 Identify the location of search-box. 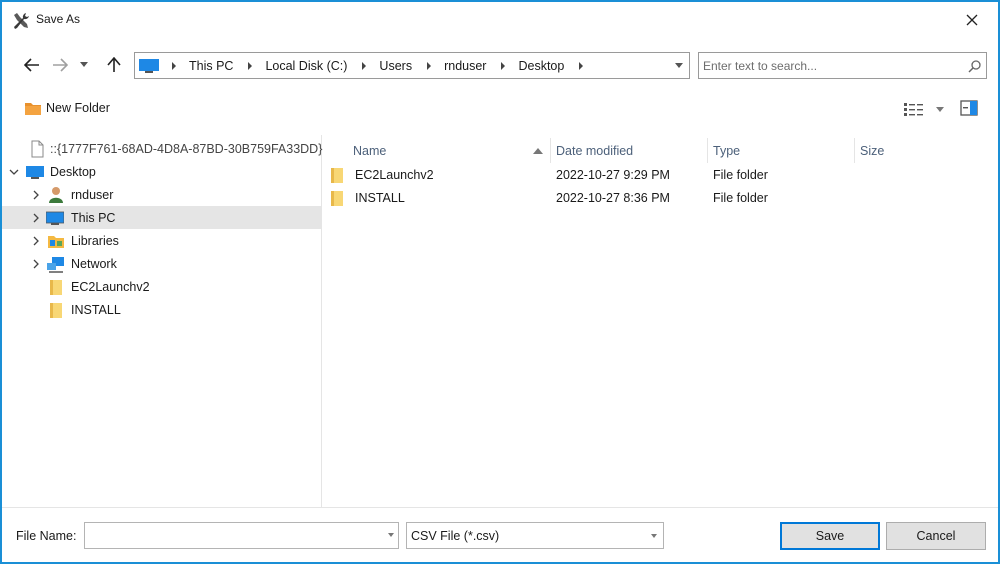
(842, 65).